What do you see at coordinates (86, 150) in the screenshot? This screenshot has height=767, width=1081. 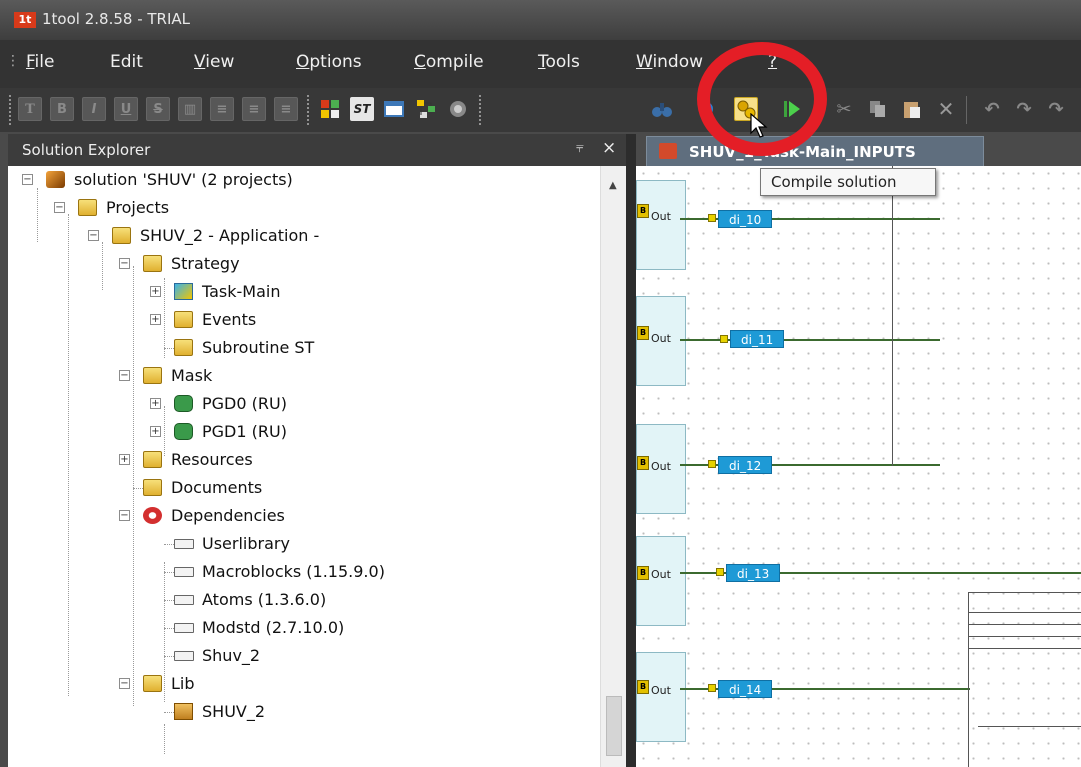 I see `solution-explorer-title: Solution Explorer` at bounding box center [86, 150].